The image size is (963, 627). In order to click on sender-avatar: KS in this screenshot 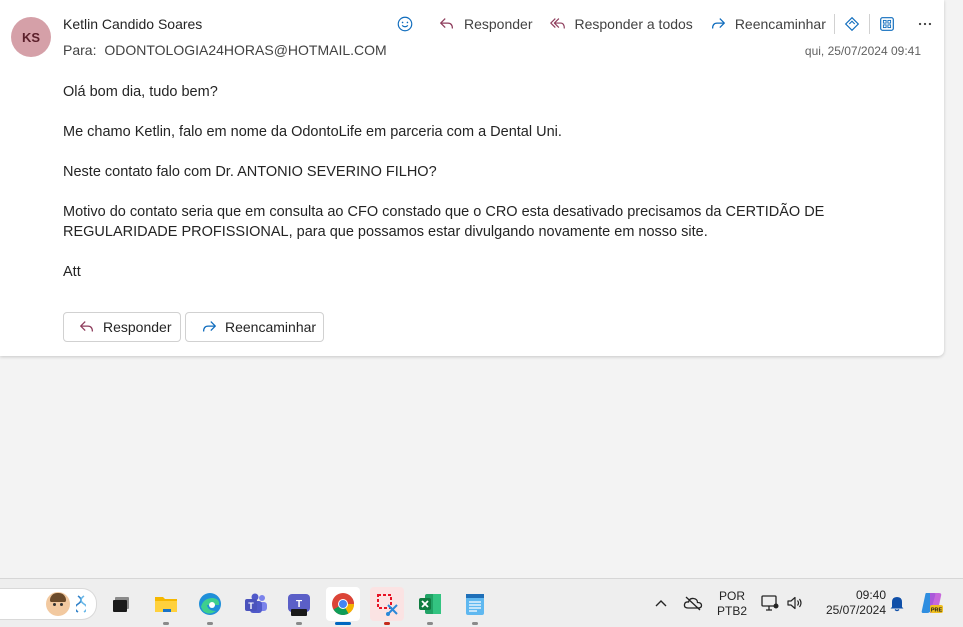, I will do `click(31, 37)`.